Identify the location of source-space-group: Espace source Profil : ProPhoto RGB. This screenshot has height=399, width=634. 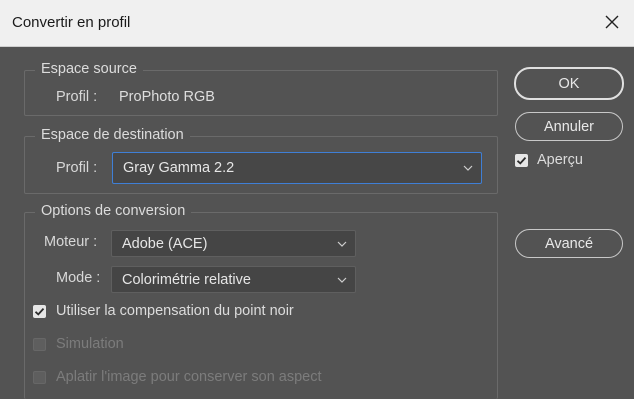
(261, 88).